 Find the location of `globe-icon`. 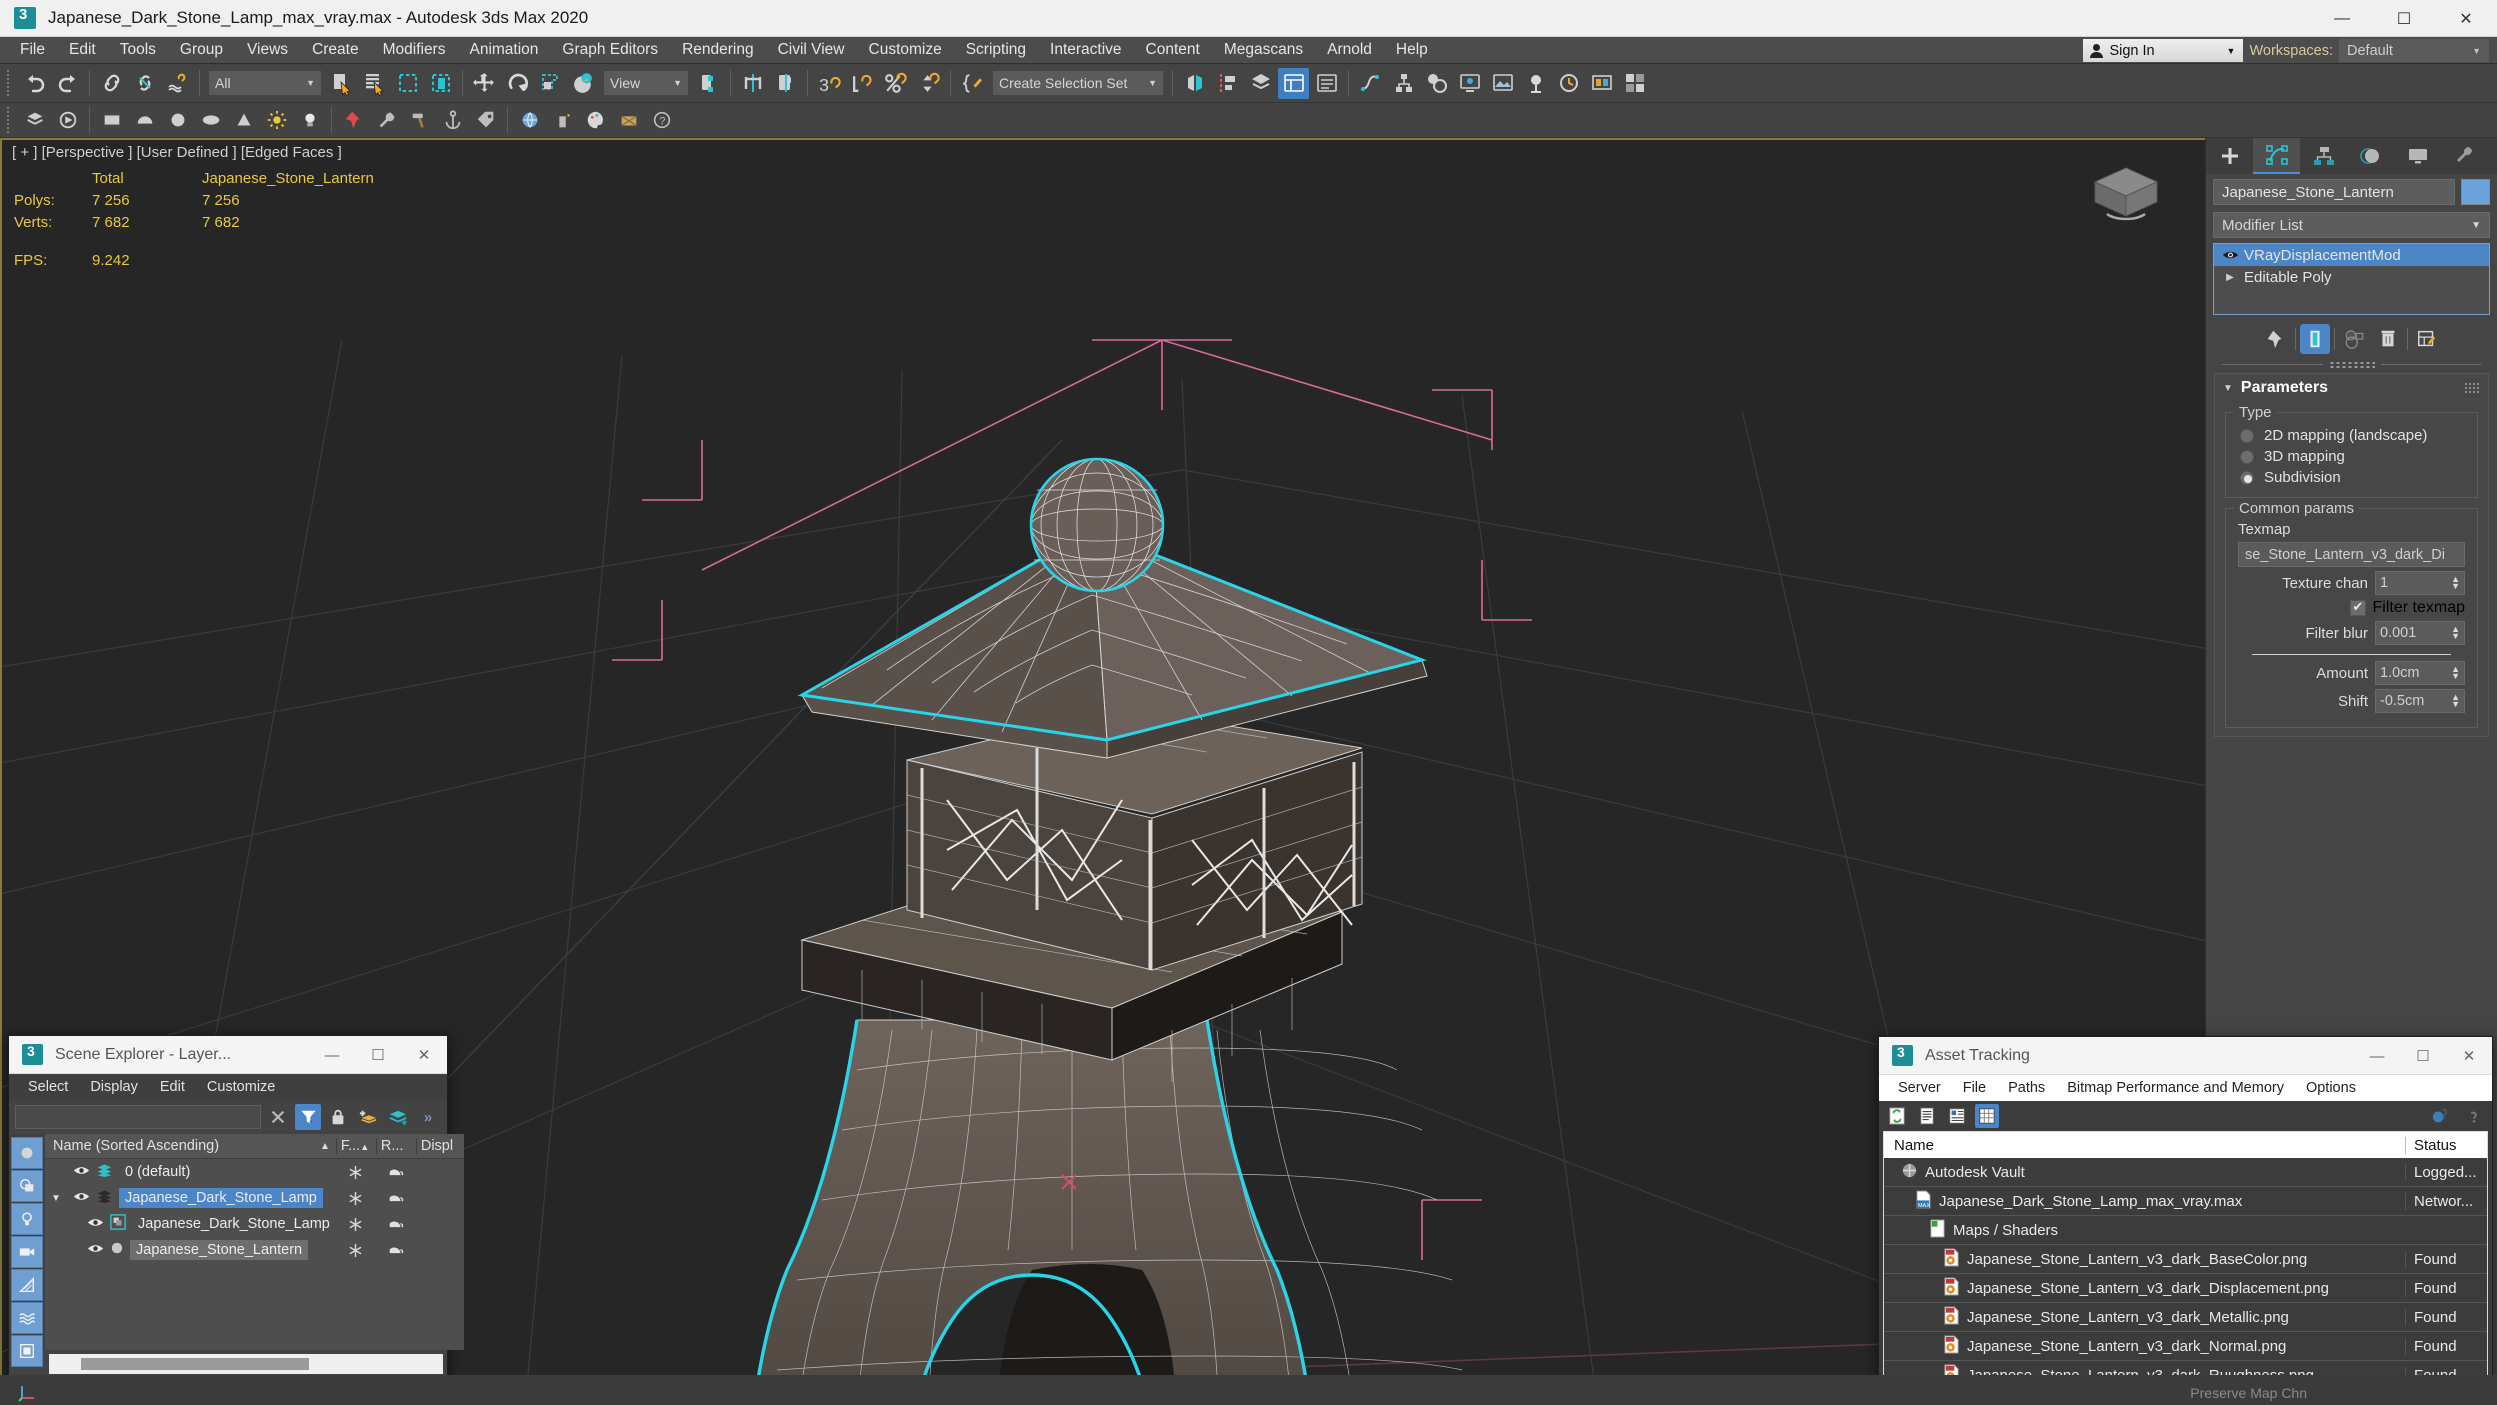

globe-icon is located at coordinates (529, 120).